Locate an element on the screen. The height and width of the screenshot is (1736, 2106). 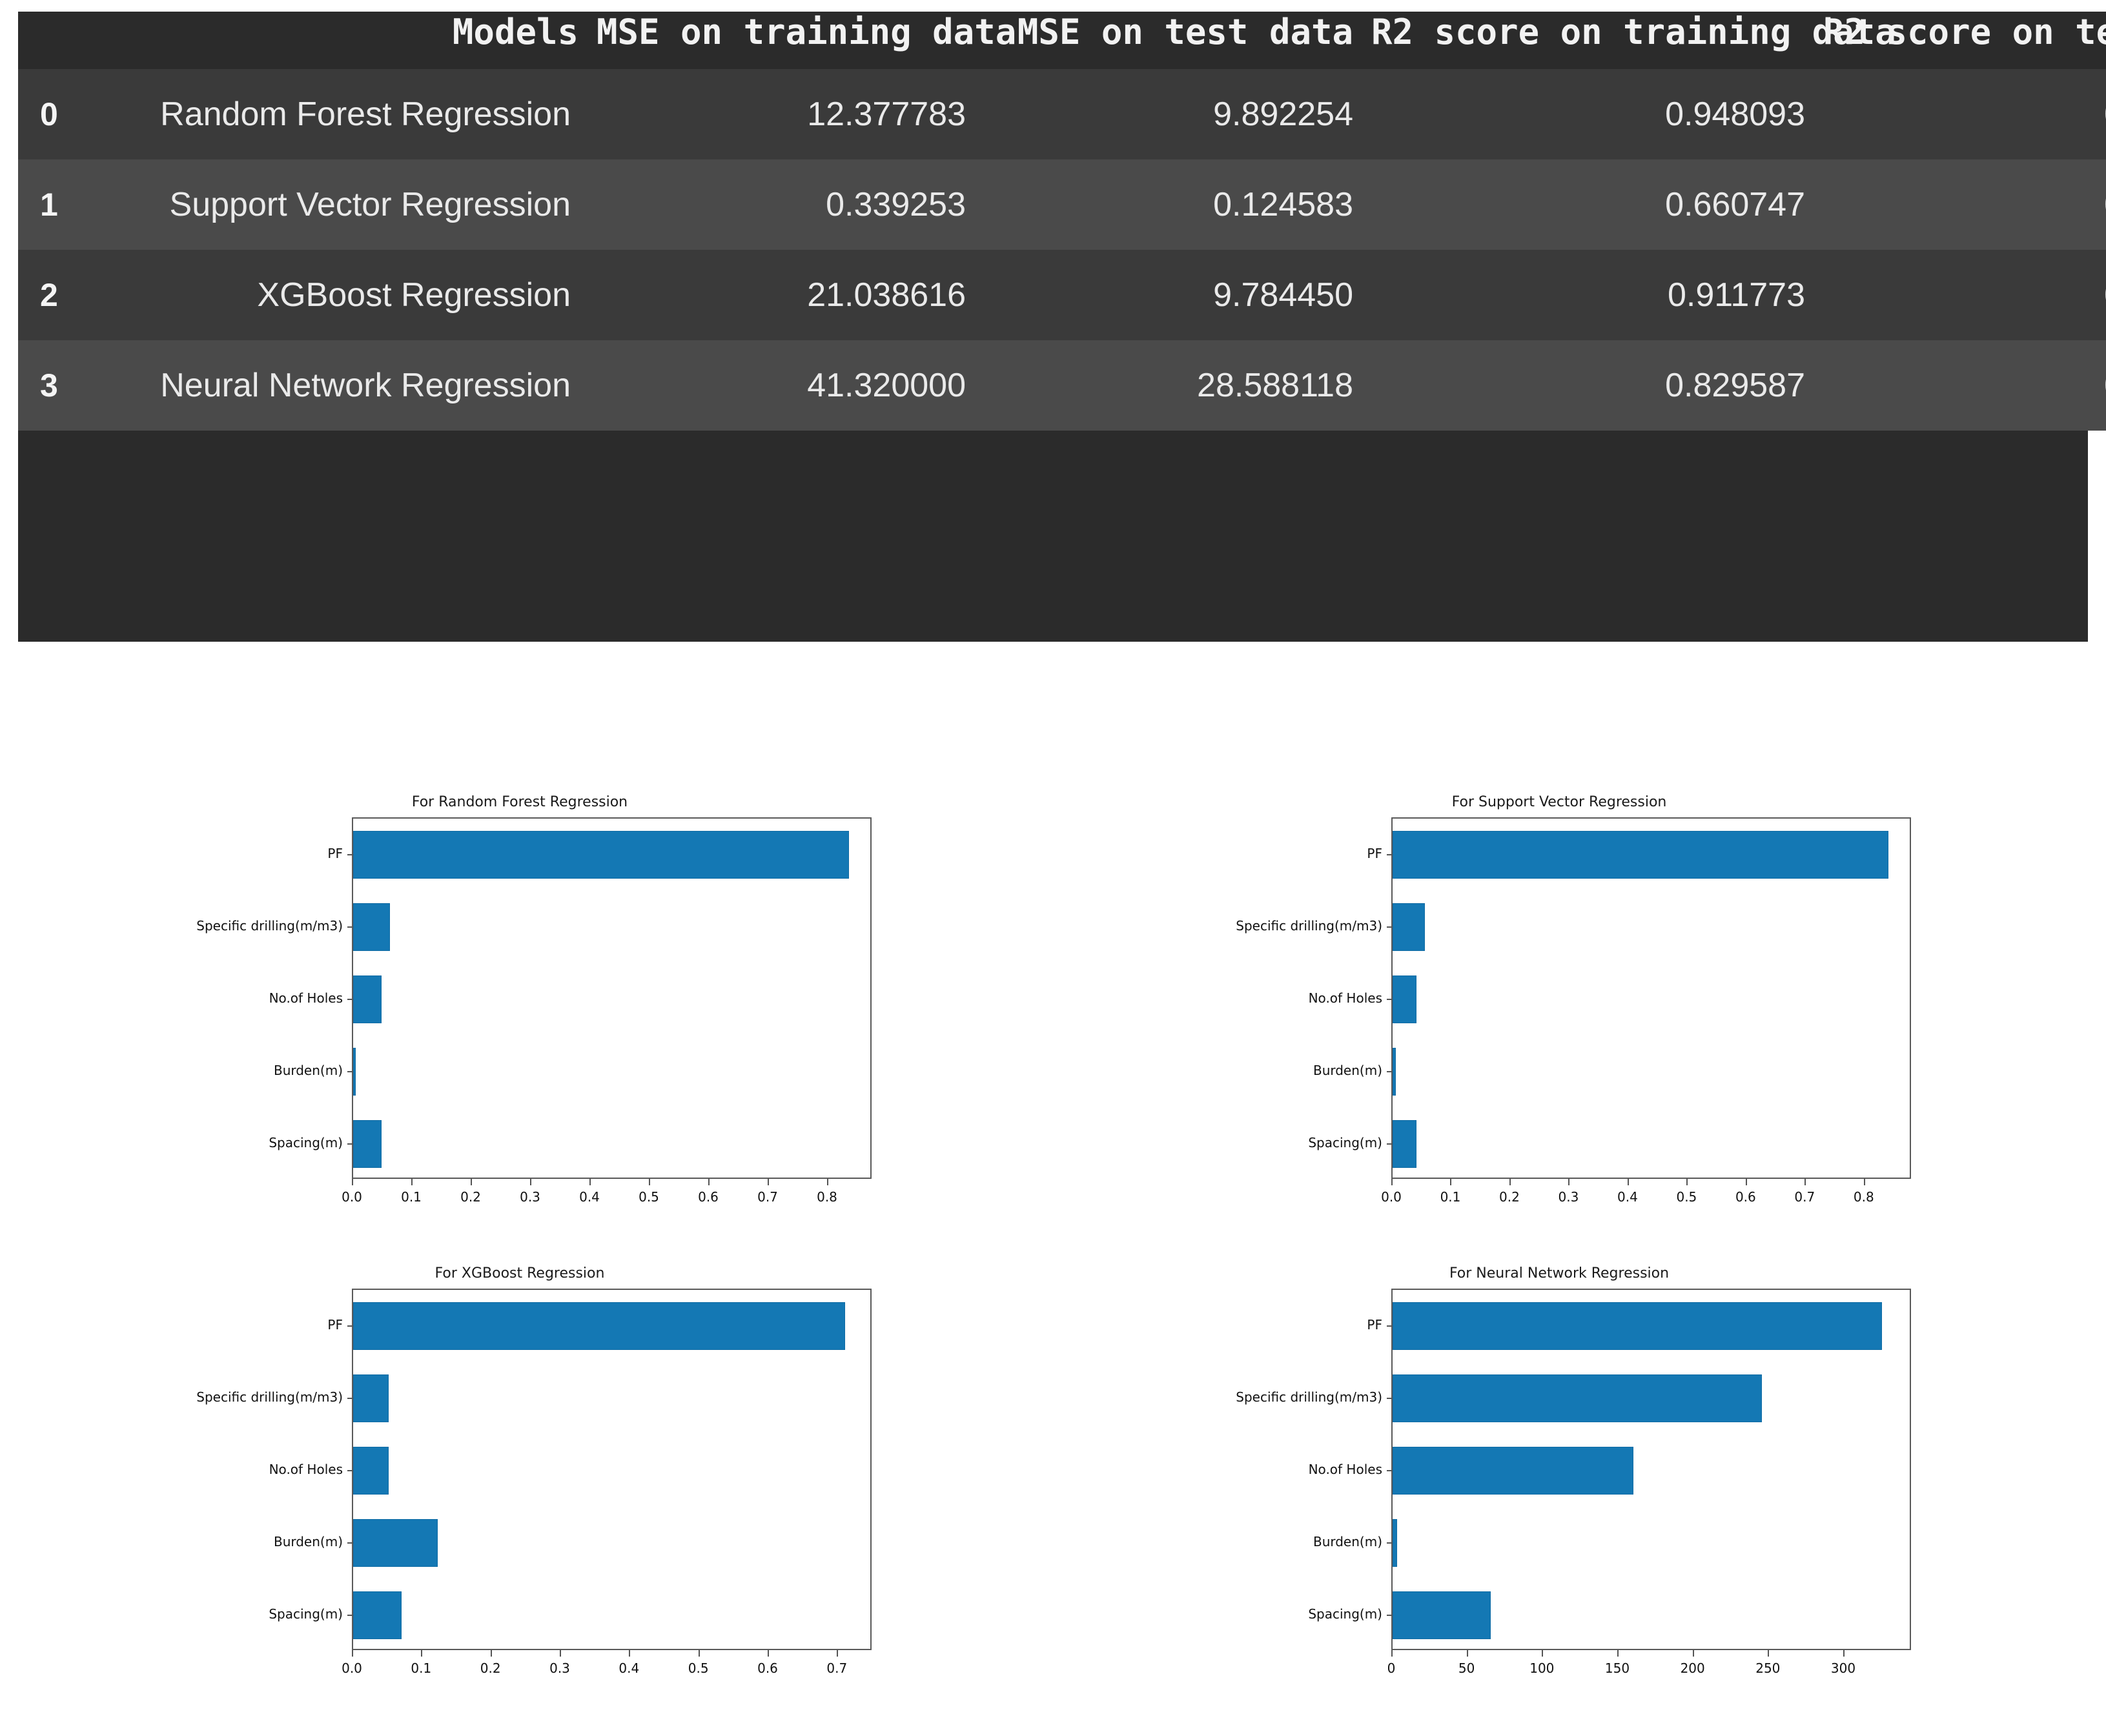
cell-r2-test: 0.940962 is located at coordinates (1960, 114).